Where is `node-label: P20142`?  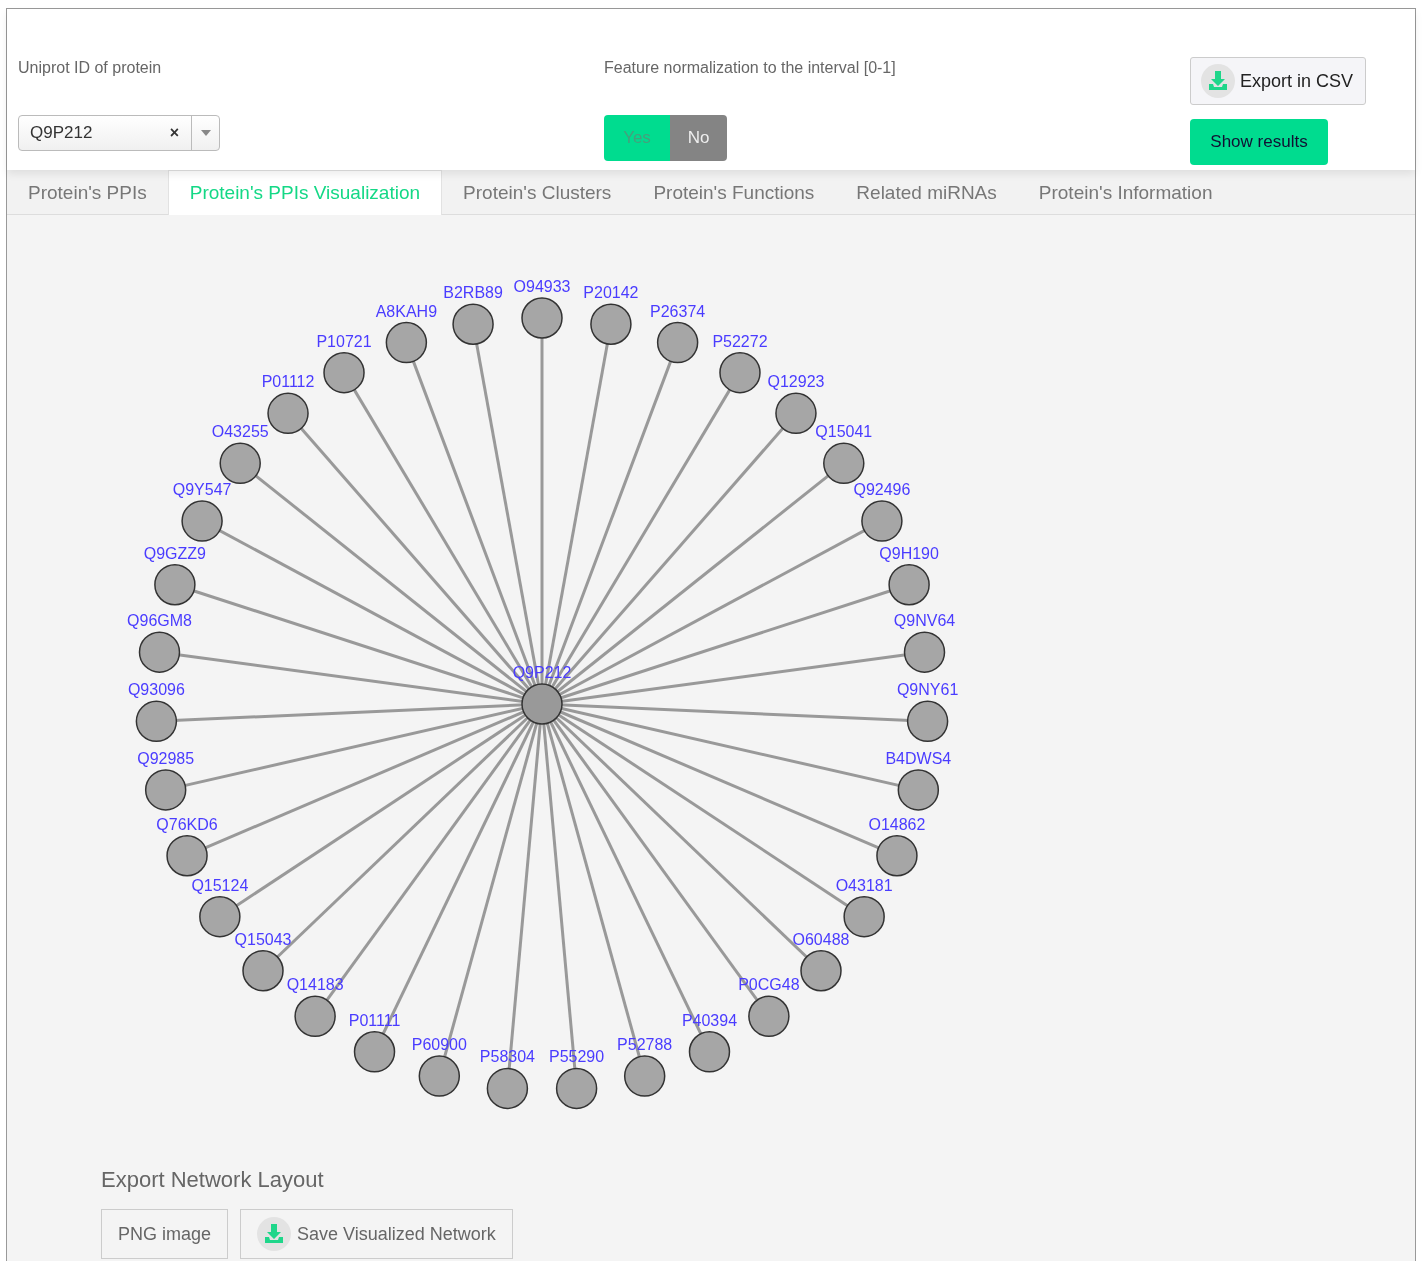 node-label: P20142 is located at coordinates (611, 293).